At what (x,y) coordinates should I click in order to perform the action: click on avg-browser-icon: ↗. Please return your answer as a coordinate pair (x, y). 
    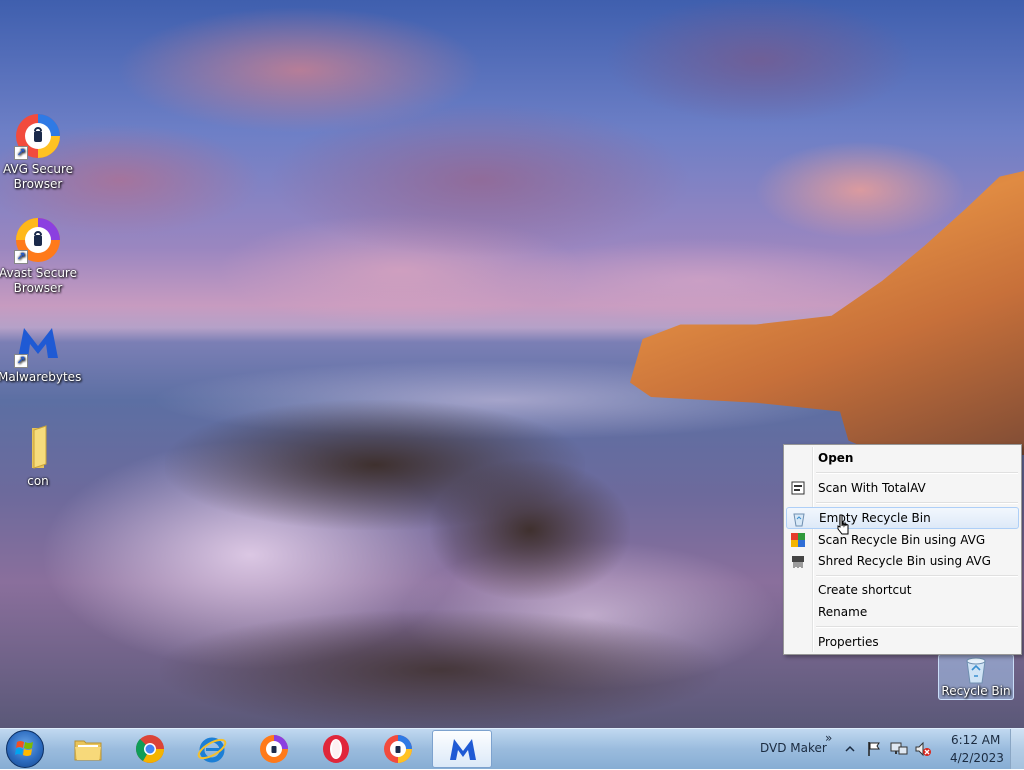
    Looking at the image, I should click on (38, 136).